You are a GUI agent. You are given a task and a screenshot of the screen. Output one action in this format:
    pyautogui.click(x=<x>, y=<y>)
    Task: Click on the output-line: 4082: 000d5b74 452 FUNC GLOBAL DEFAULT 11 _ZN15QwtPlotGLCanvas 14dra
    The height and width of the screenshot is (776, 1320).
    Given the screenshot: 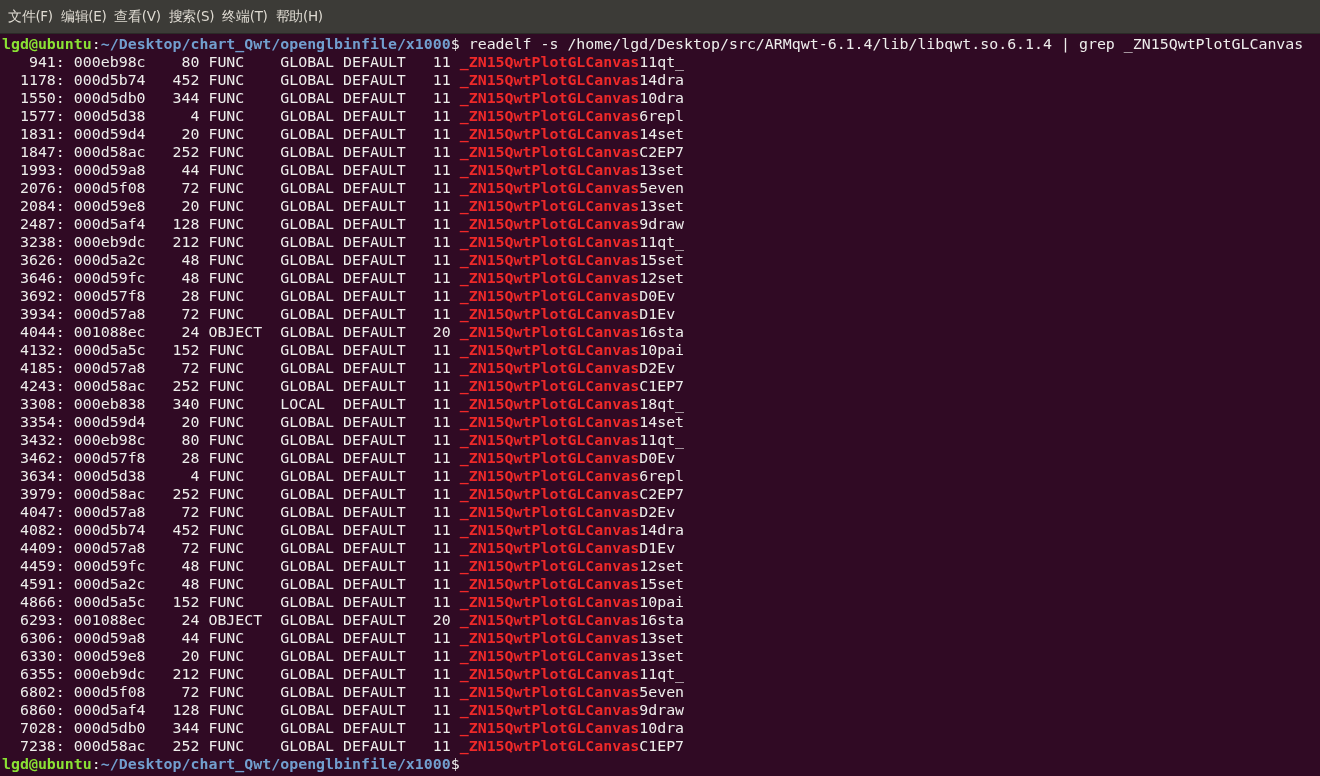 What is the action you would take?
    pyautogui.click(x=351, y=530)
    